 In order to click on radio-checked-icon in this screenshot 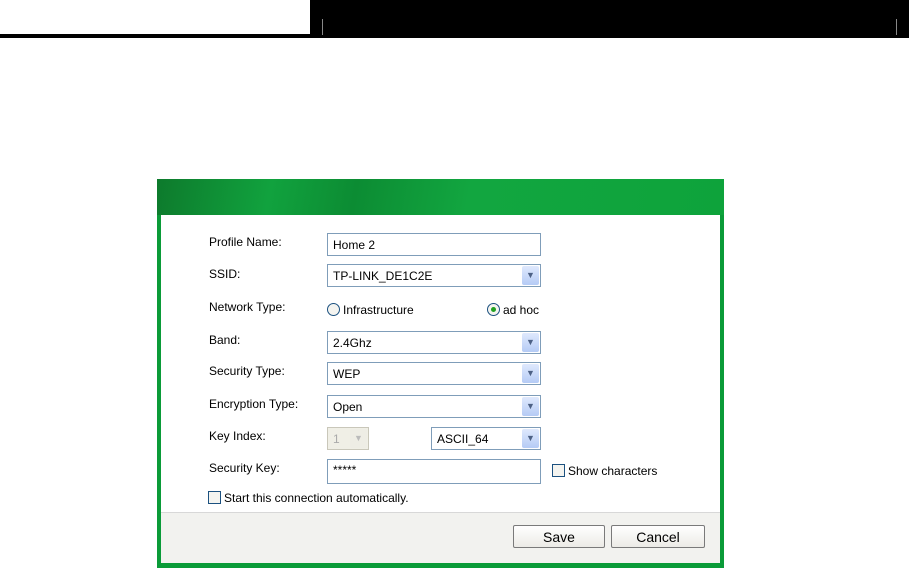, I will do `click(493, 309)`.